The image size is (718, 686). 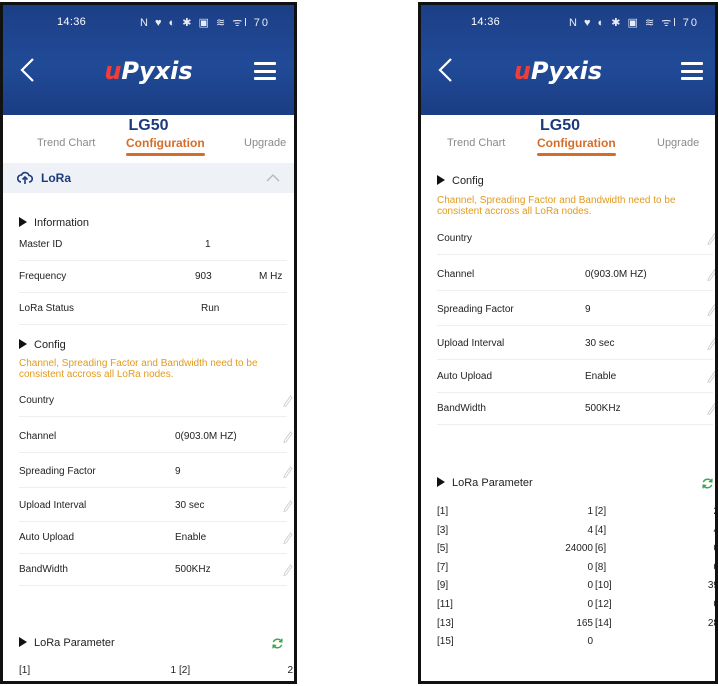 What do you see at coordinates (148, 178) in the screenshot?
I see `lora-section-header: LoRa` at bounding box center [148, 178].